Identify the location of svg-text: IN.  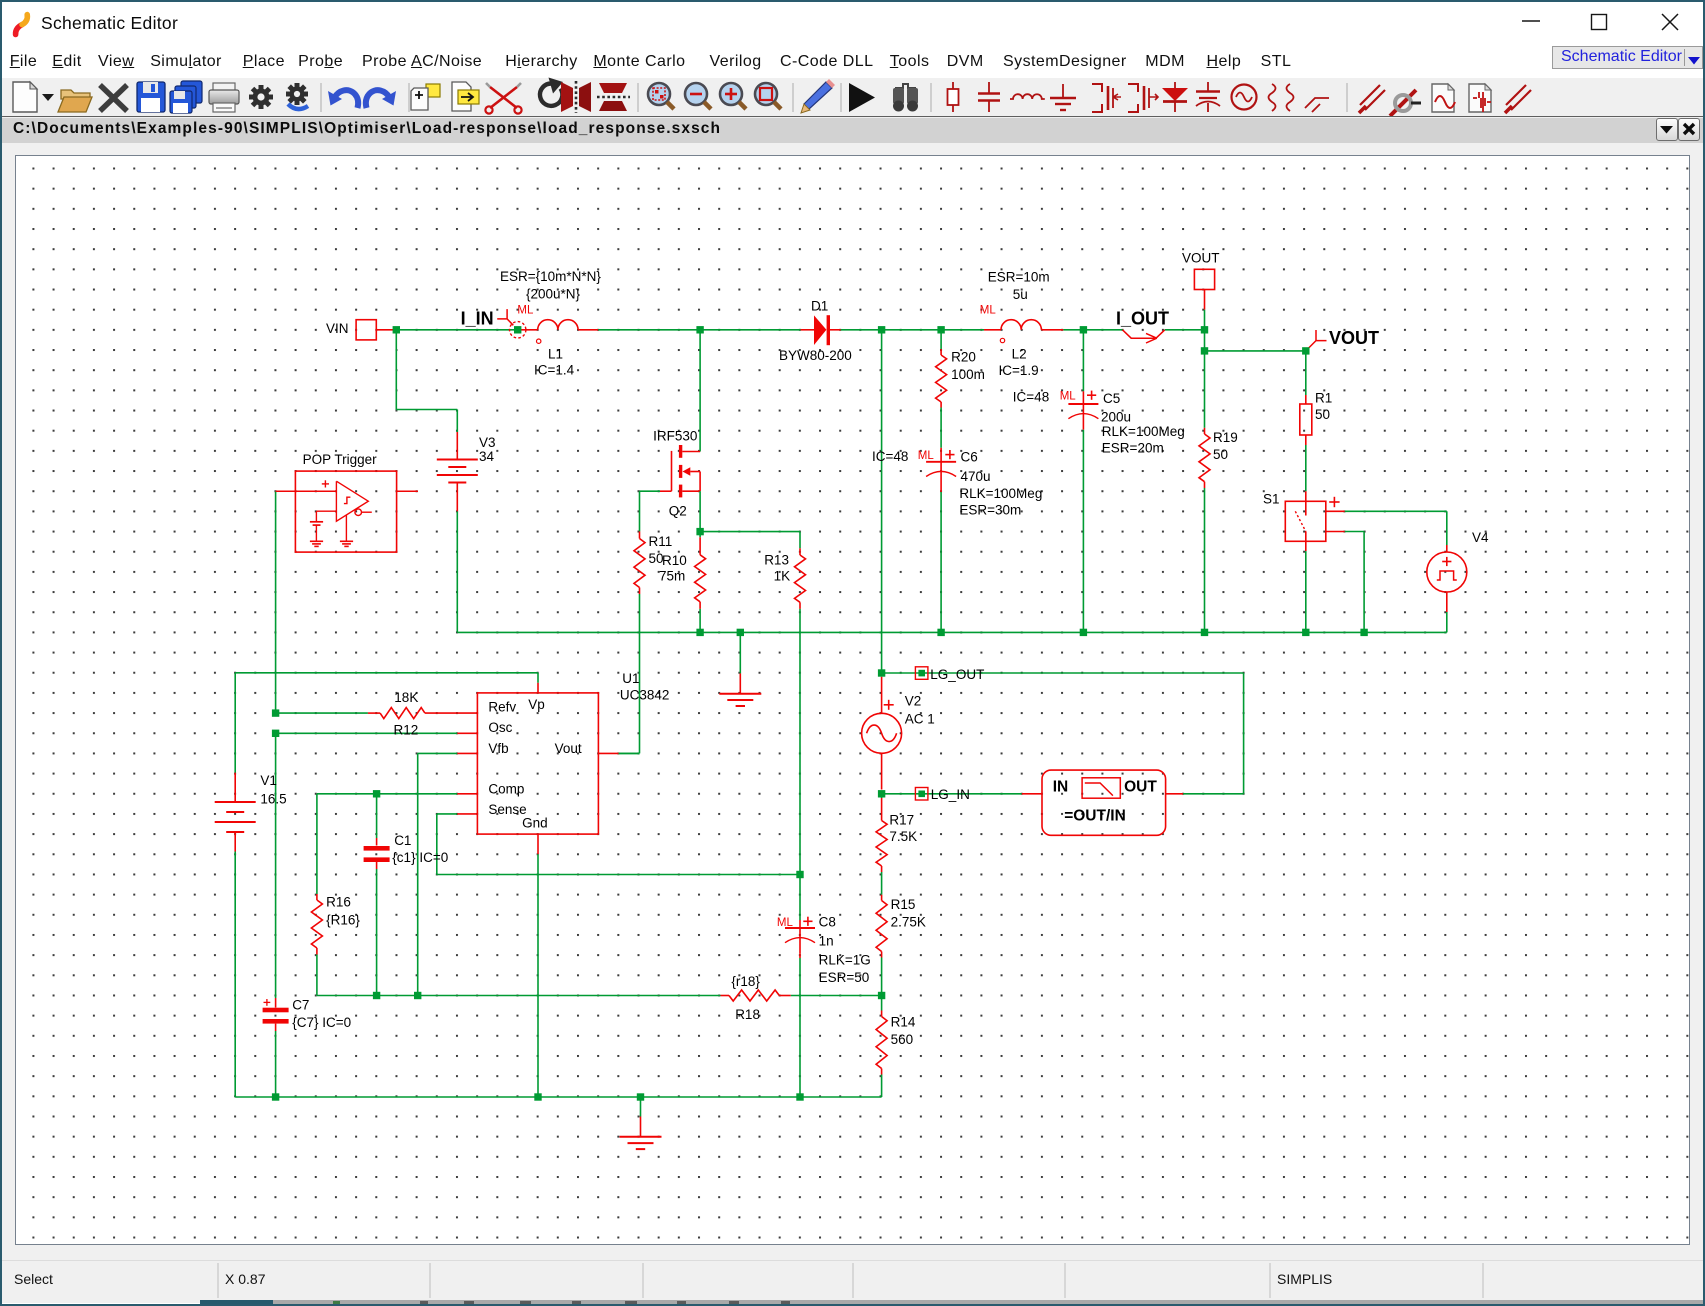
(1061, 787).